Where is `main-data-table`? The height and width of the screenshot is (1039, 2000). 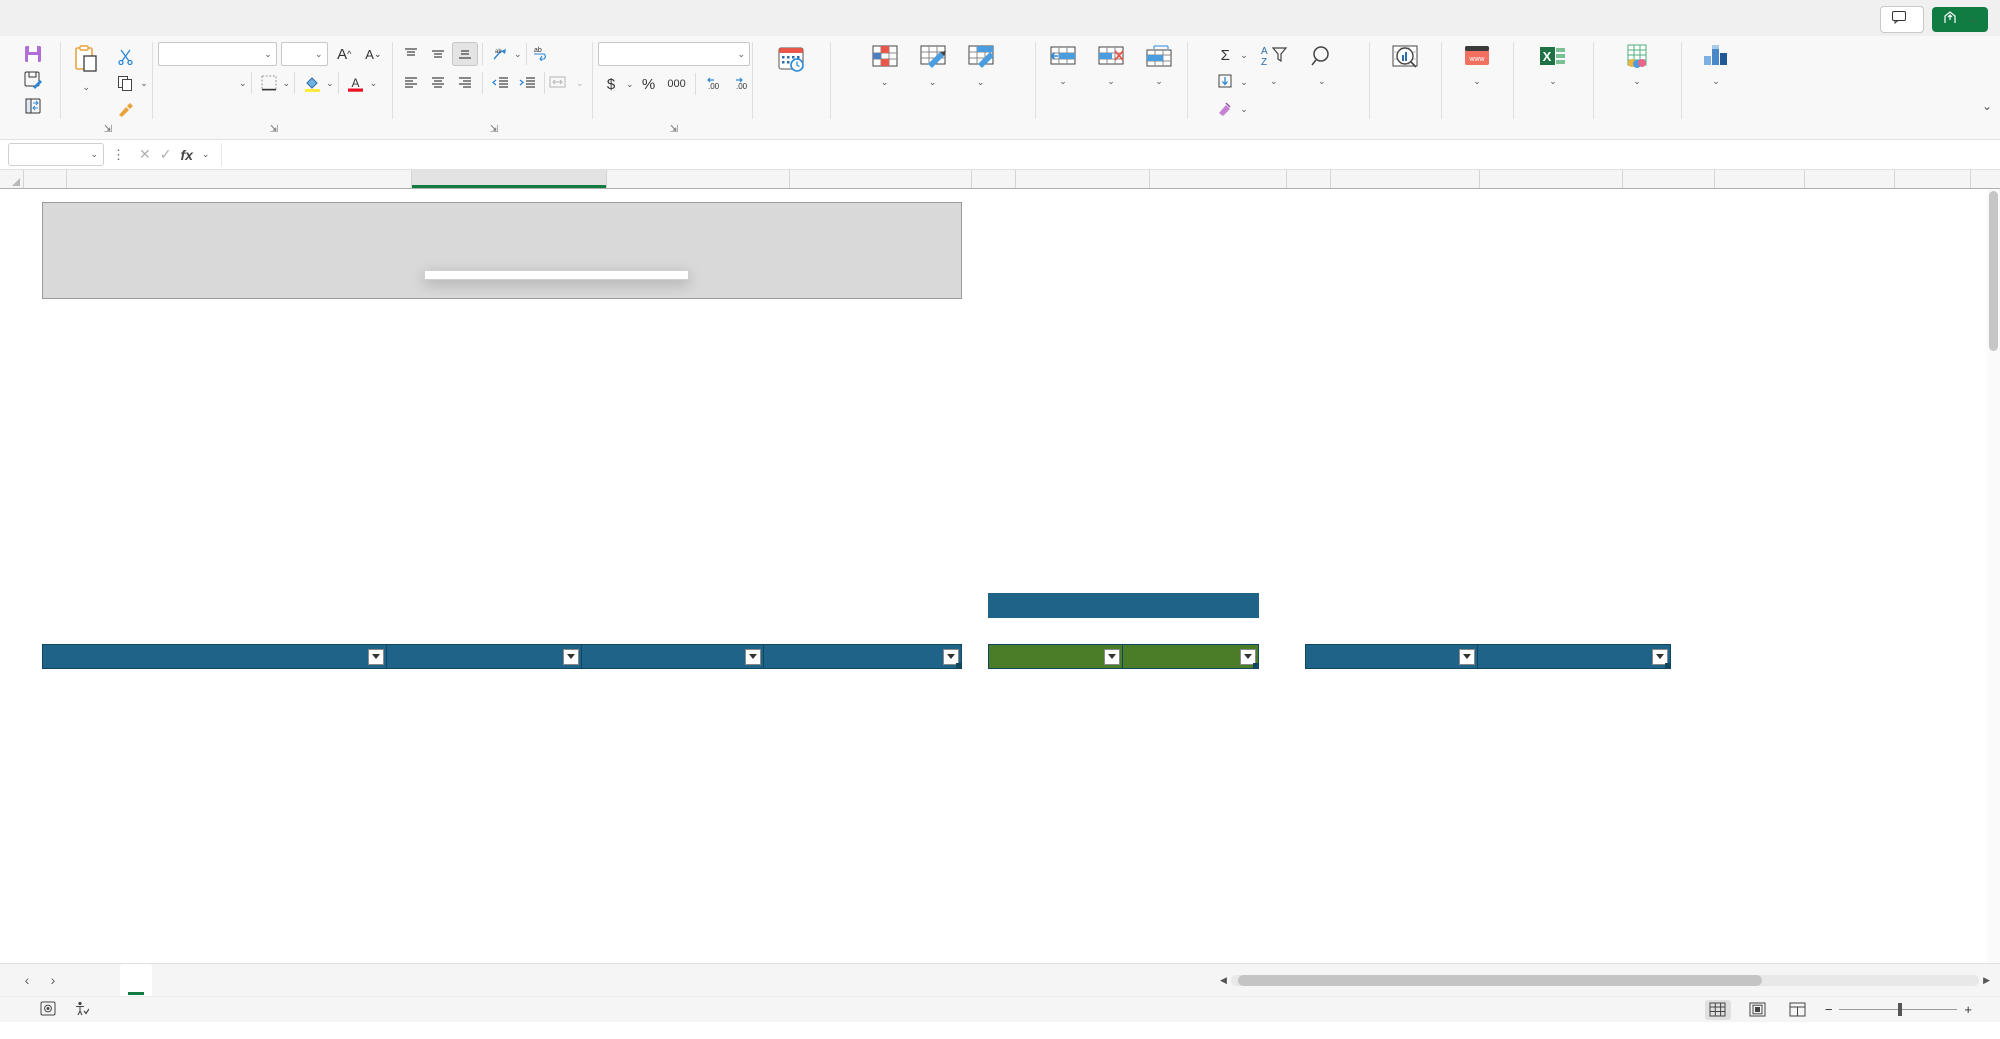 main-data-table is located at coordinates (502, 656).